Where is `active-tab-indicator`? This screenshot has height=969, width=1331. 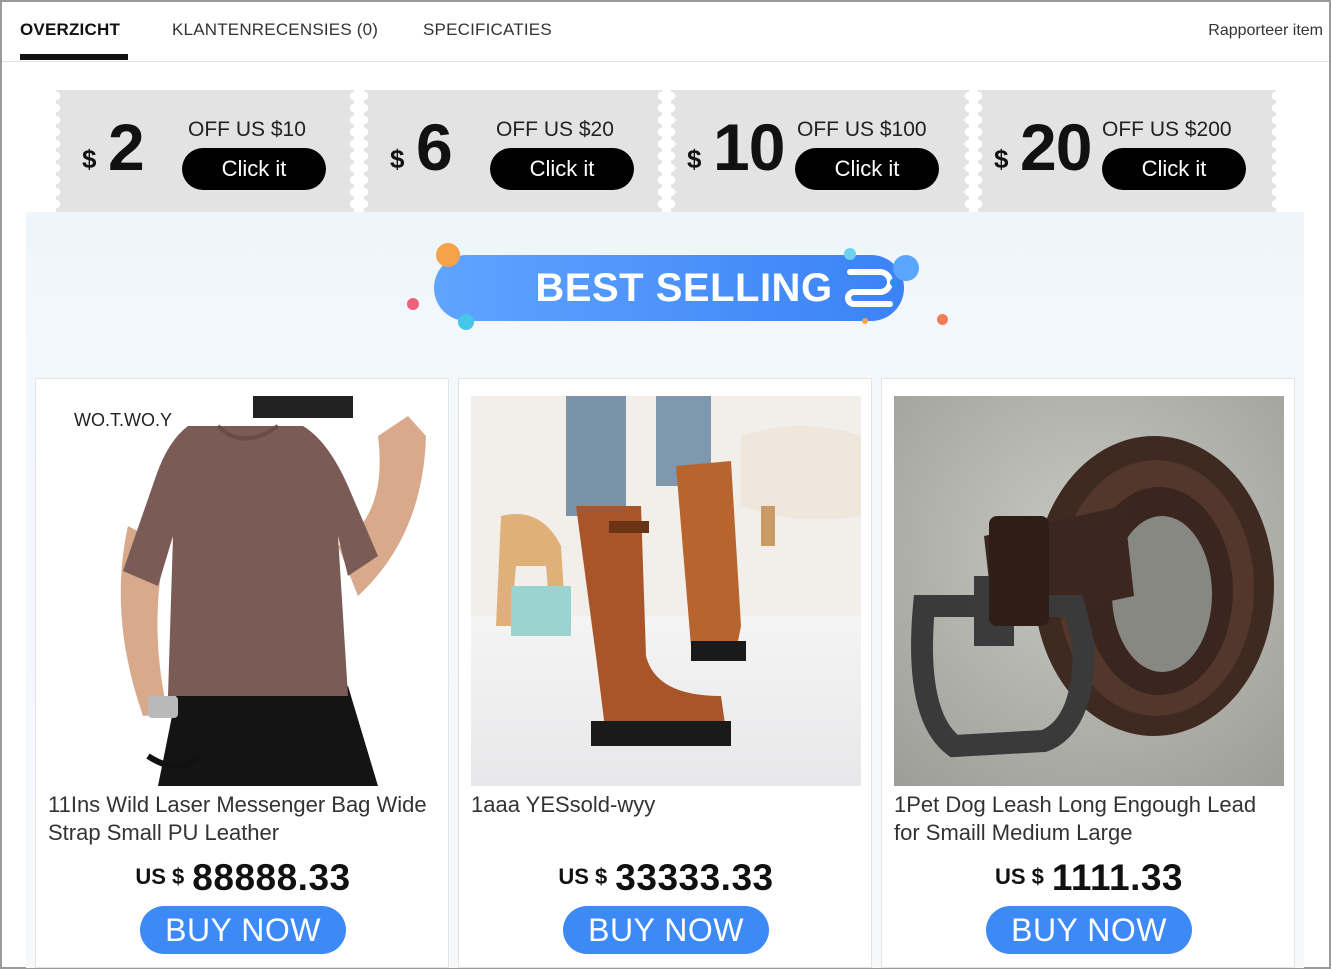
active-tab-indicator is located at coordinates (74, 57).